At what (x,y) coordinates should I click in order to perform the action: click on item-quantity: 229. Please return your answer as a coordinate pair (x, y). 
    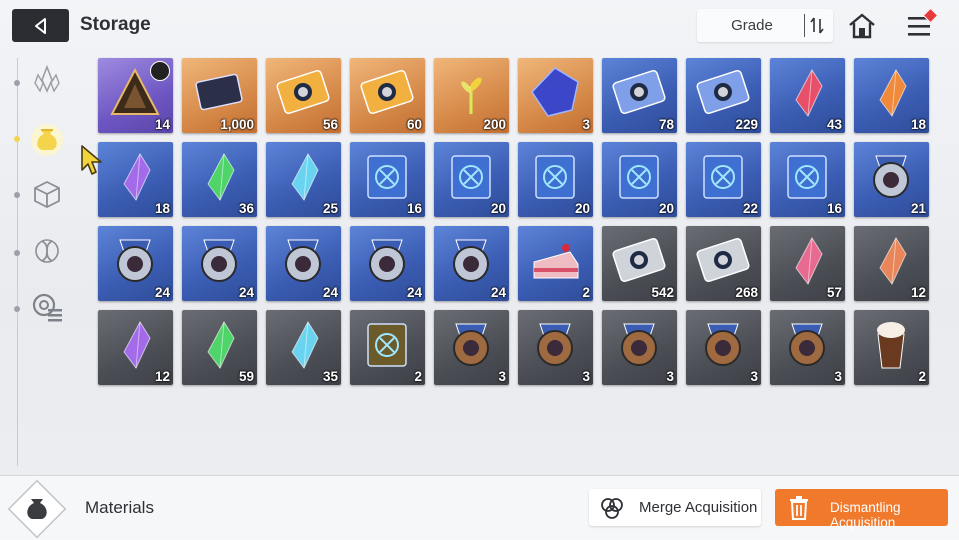
    Looking at the image, I should click on (746, 124).